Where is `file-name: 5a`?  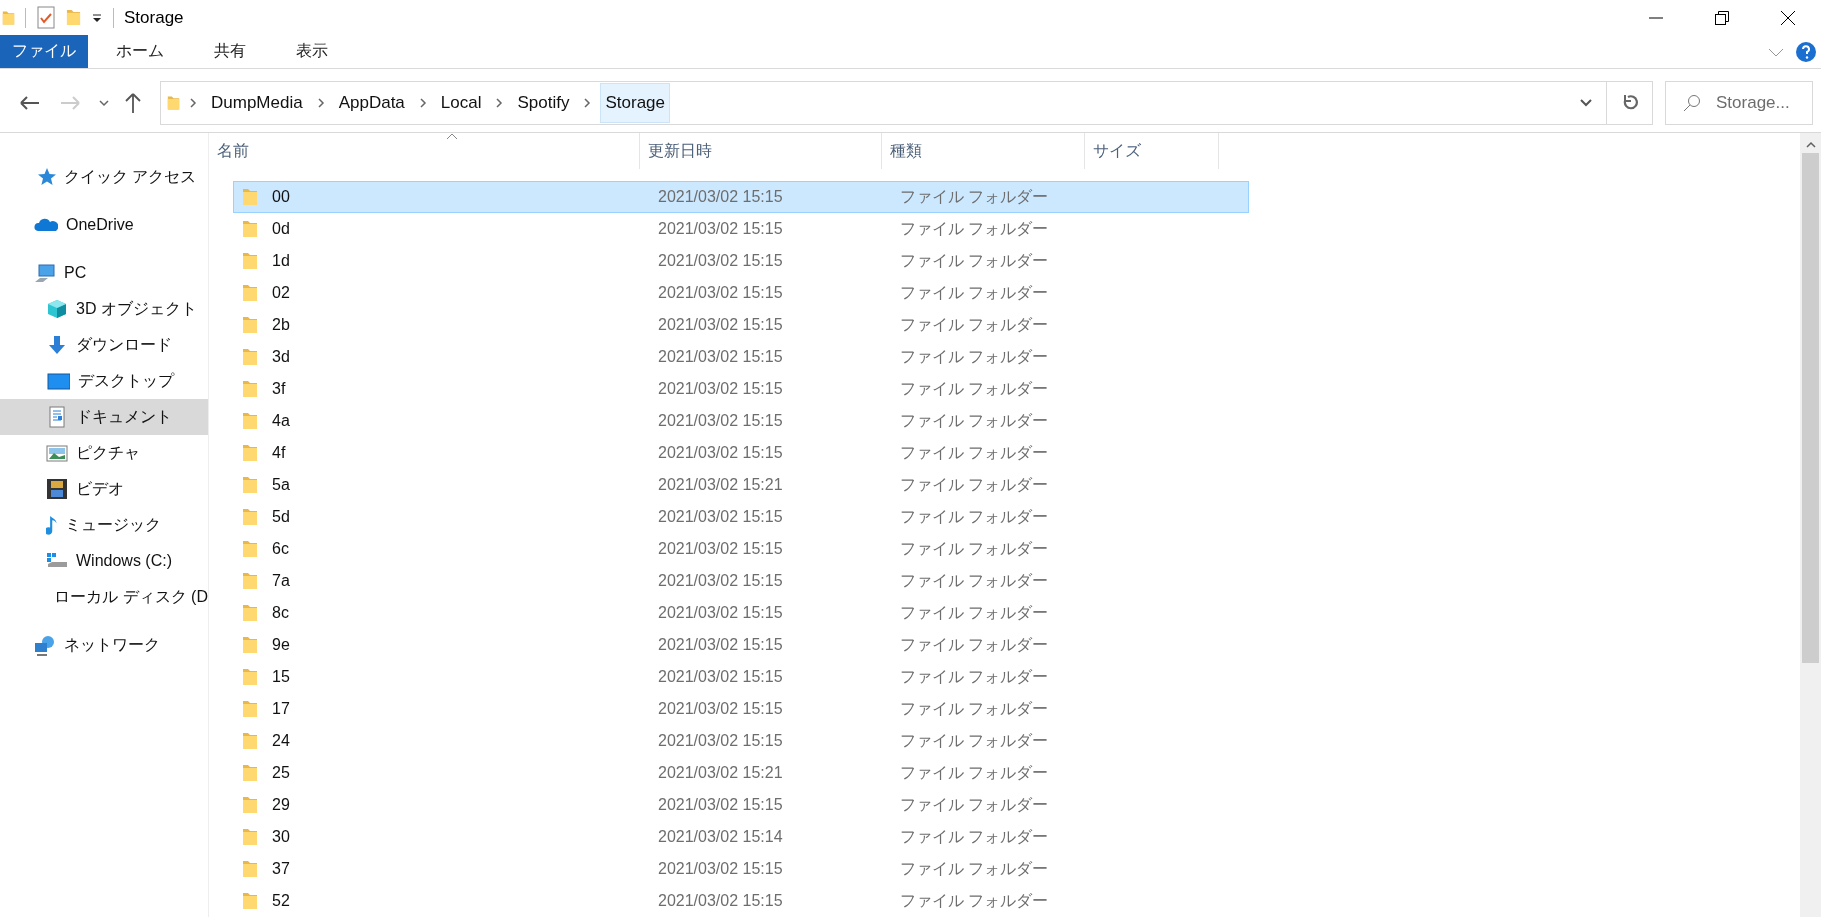 file-name: 5a is located at coordinates (281, 485).